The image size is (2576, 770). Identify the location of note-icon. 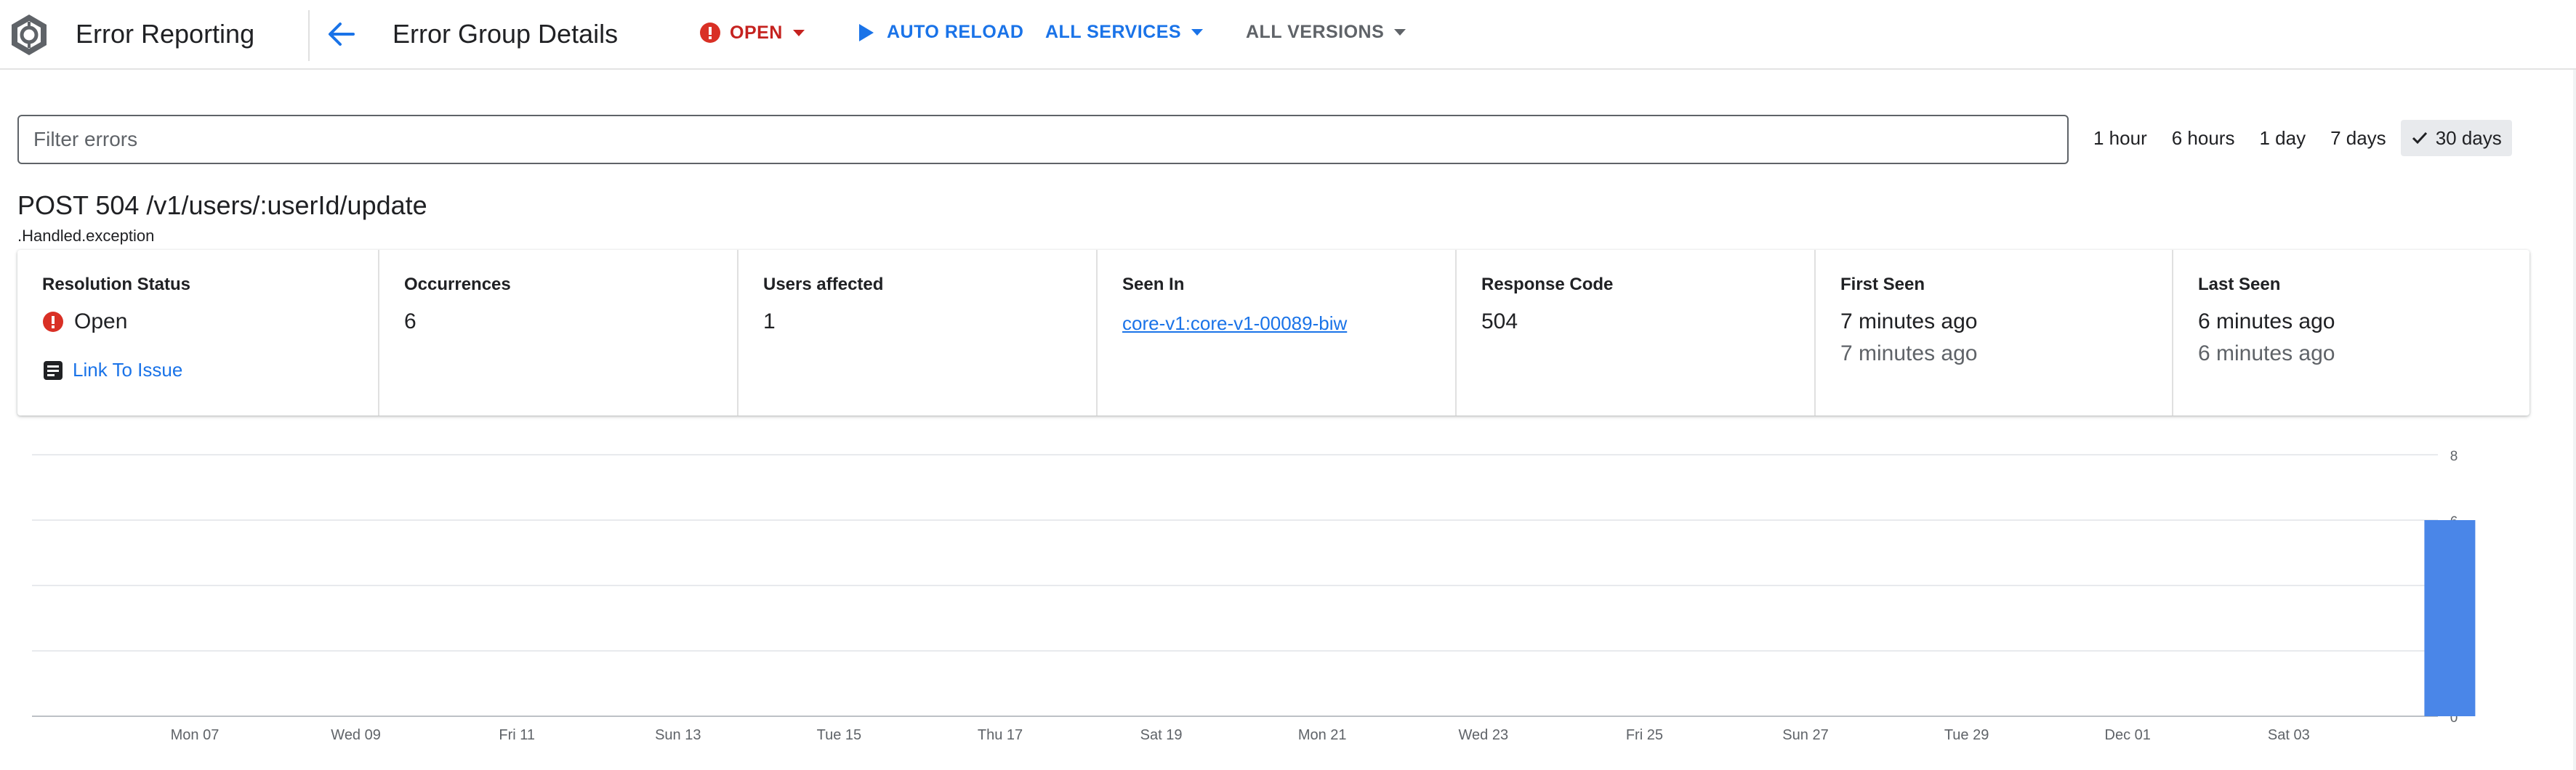
(53, 370).